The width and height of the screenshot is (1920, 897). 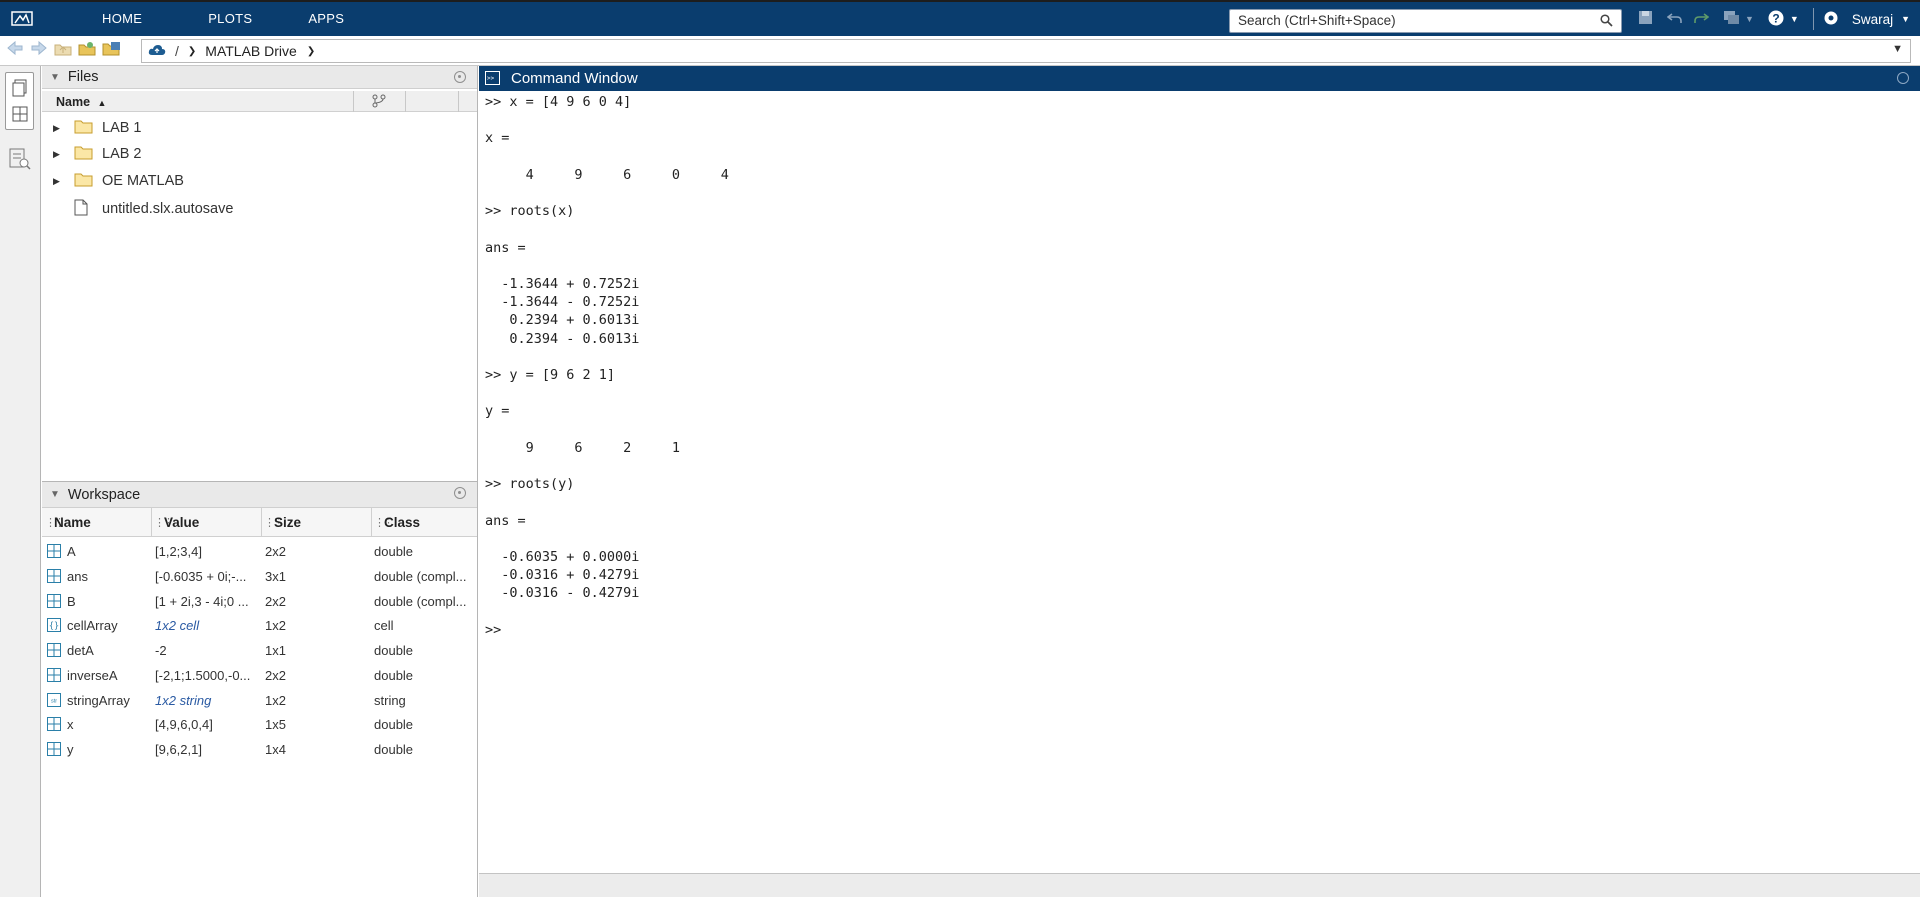 I want to click on user-chevron-down-icon: ▼, so click(x=1905, y=19).